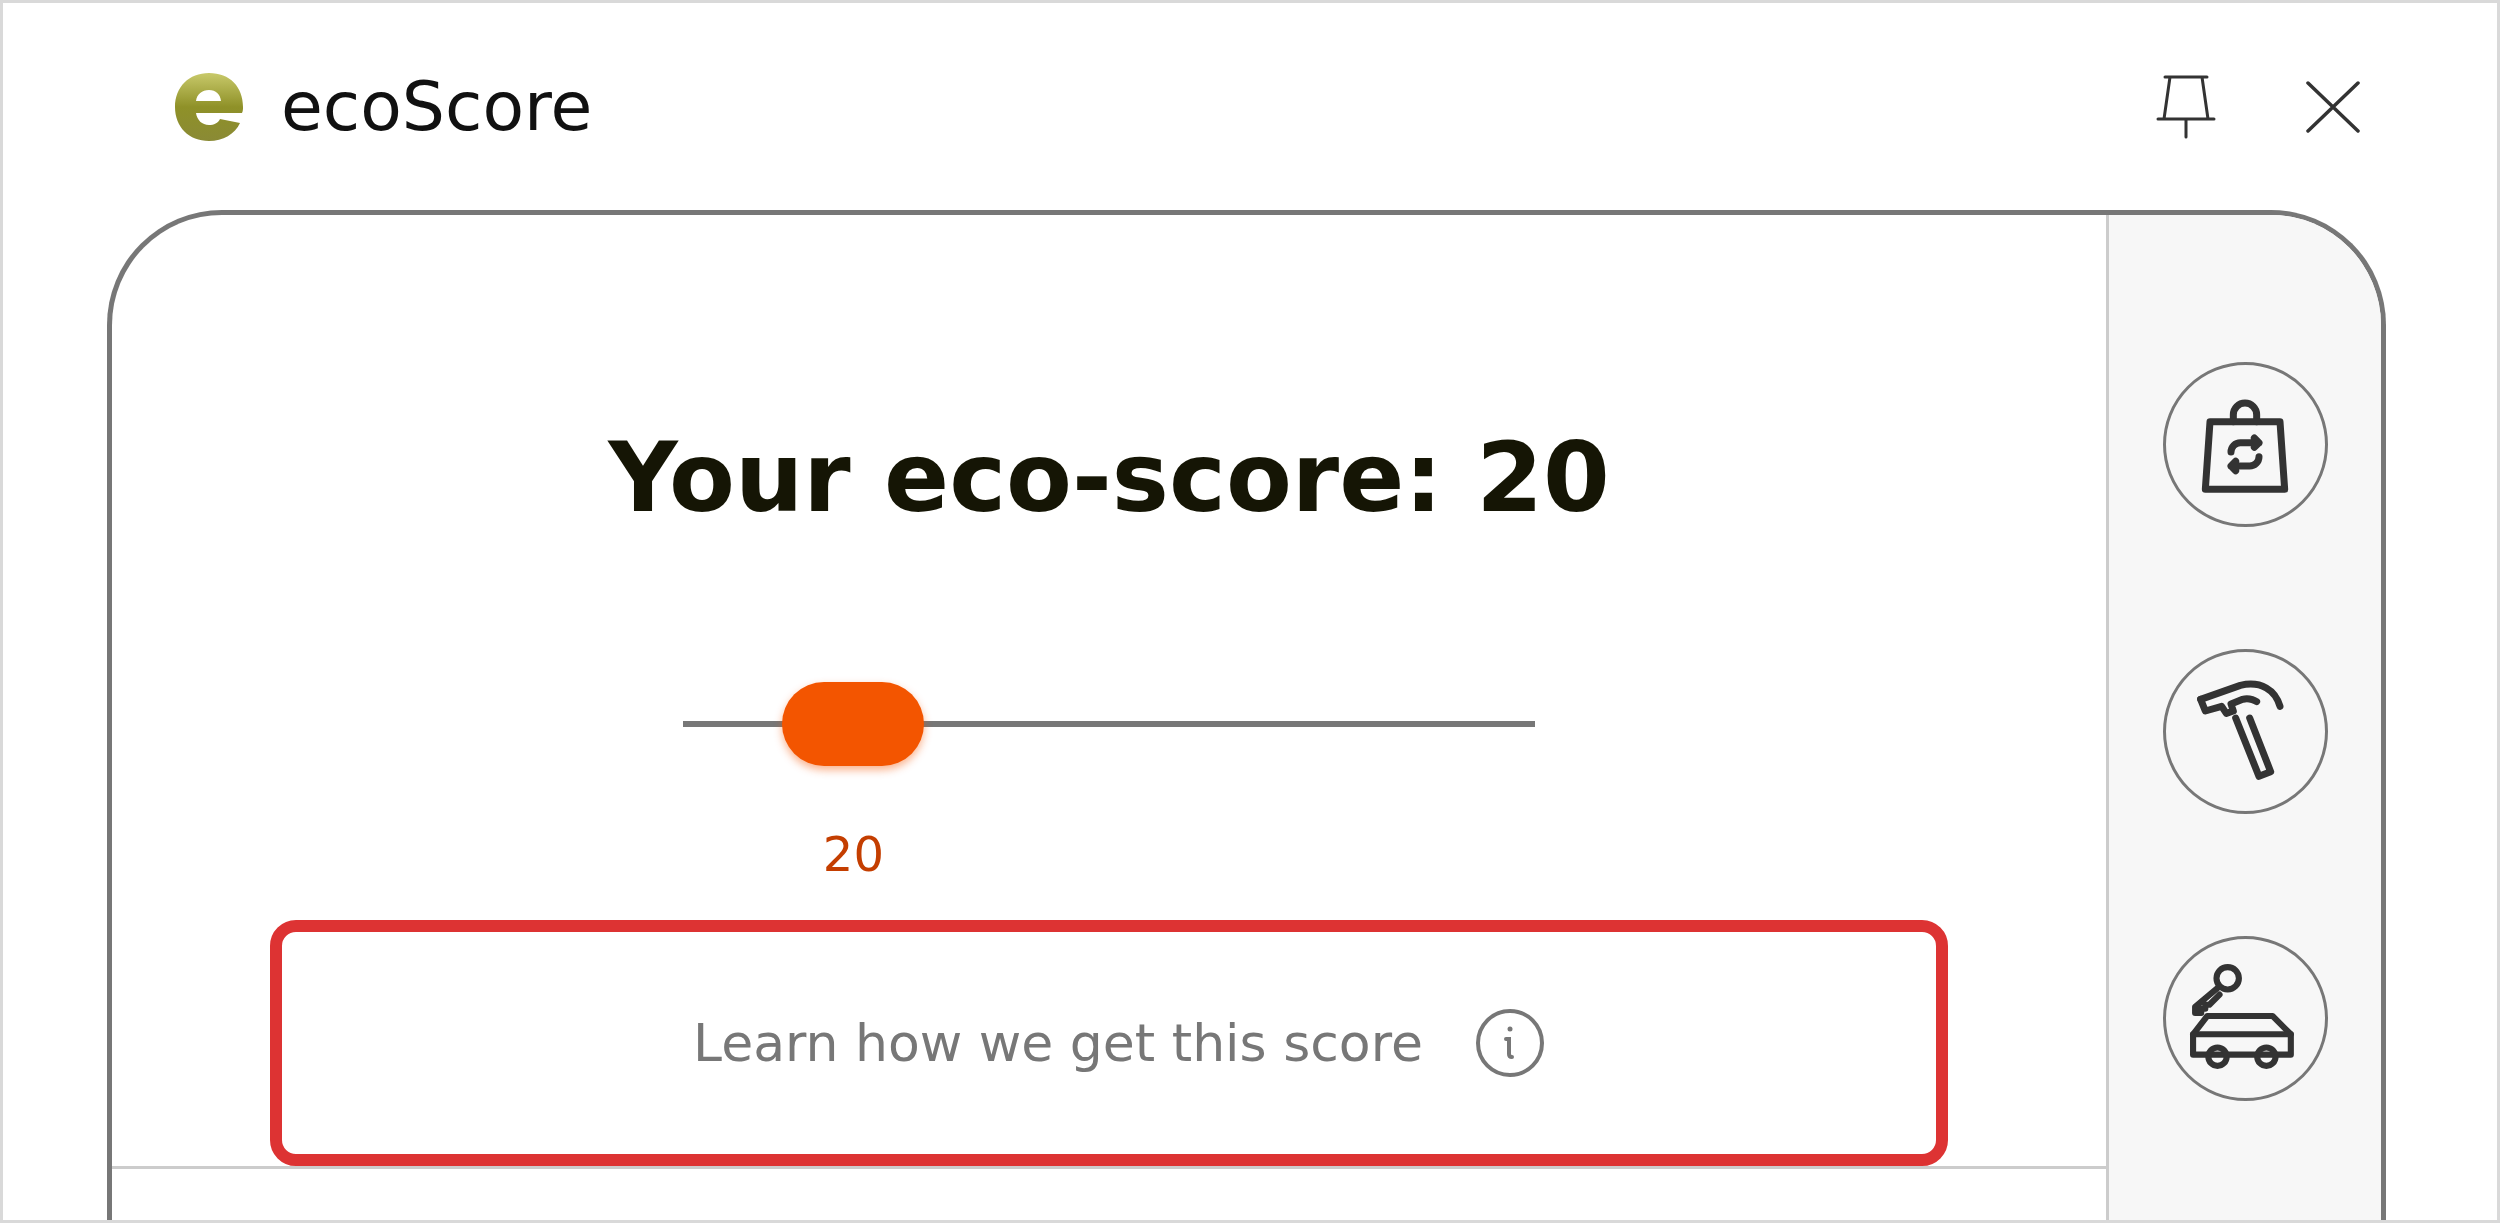 Image resolution: width=2500 pixels, height=1223 pixels. Describe the element at coordinates (853, 854) in the screenshot. I see `score-value: 20` at that location.